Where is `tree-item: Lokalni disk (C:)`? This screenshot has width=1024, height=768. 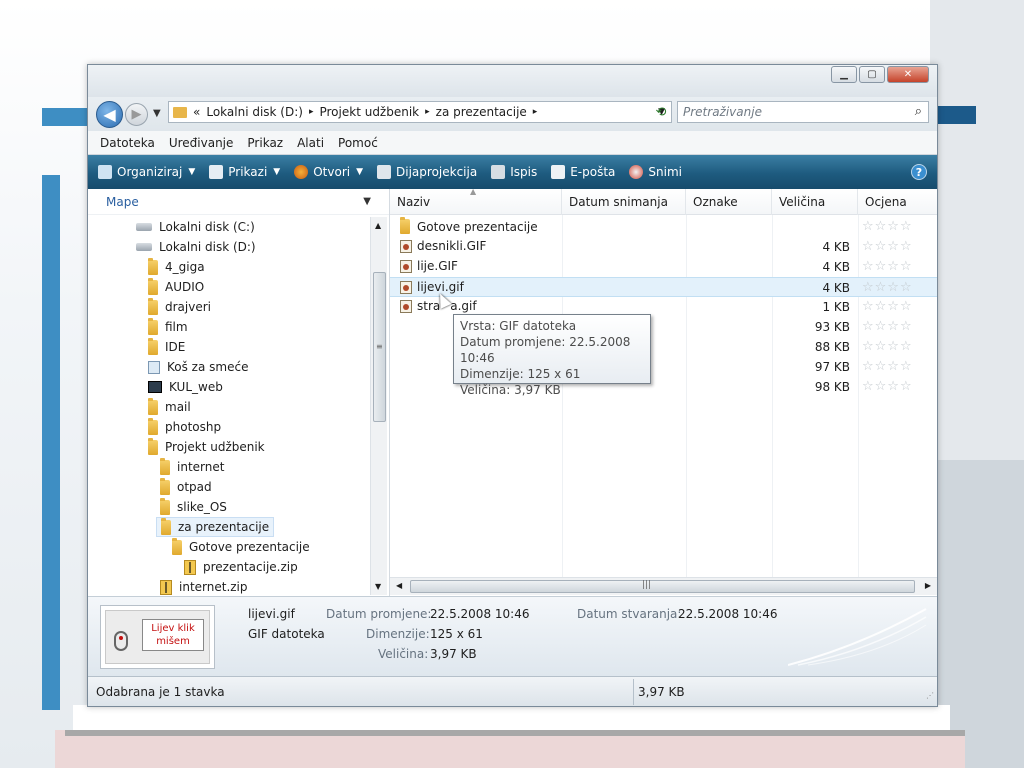 tree-item: Lokalni disk (C:) is located at coordinates (195, 227).